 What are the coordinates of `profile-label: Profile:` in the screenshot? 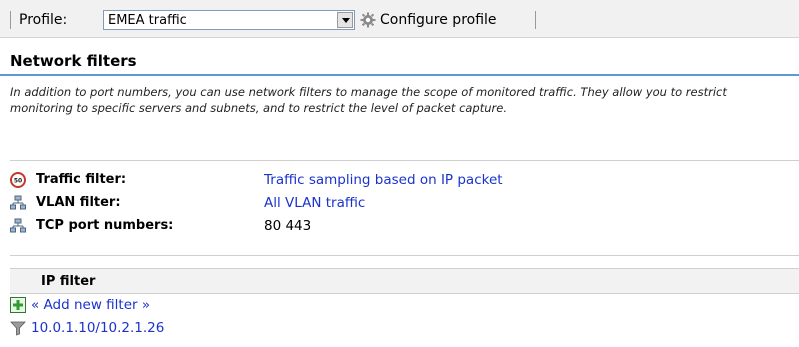 It's located at (43, 20).